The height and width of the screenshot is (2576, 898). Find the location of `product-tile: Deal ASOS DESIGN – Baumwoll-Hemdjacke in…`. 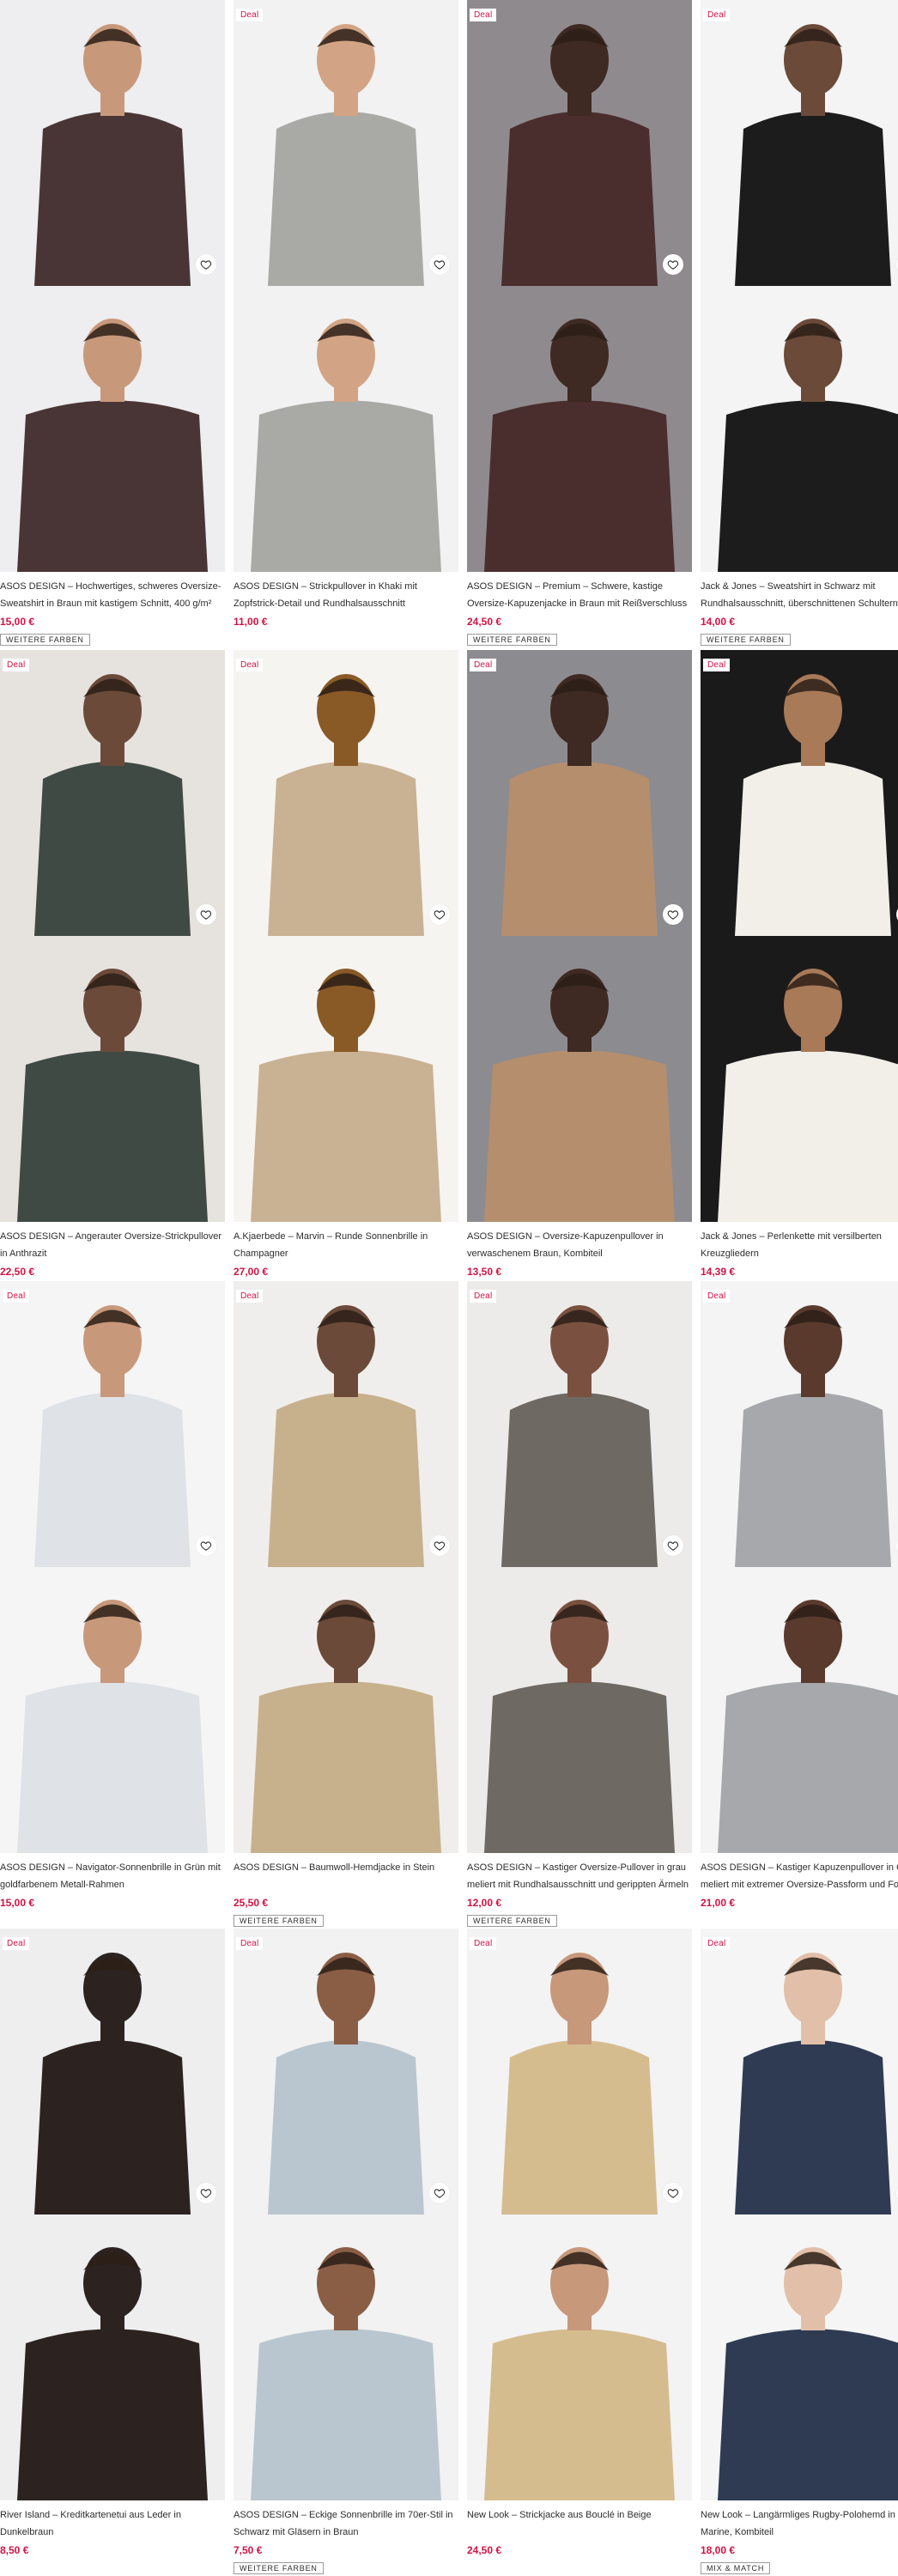

product-tile: Deal ASOS DESIGN – Baumwoll-Hemdjacke in… is located at coordinates (346, 1605).